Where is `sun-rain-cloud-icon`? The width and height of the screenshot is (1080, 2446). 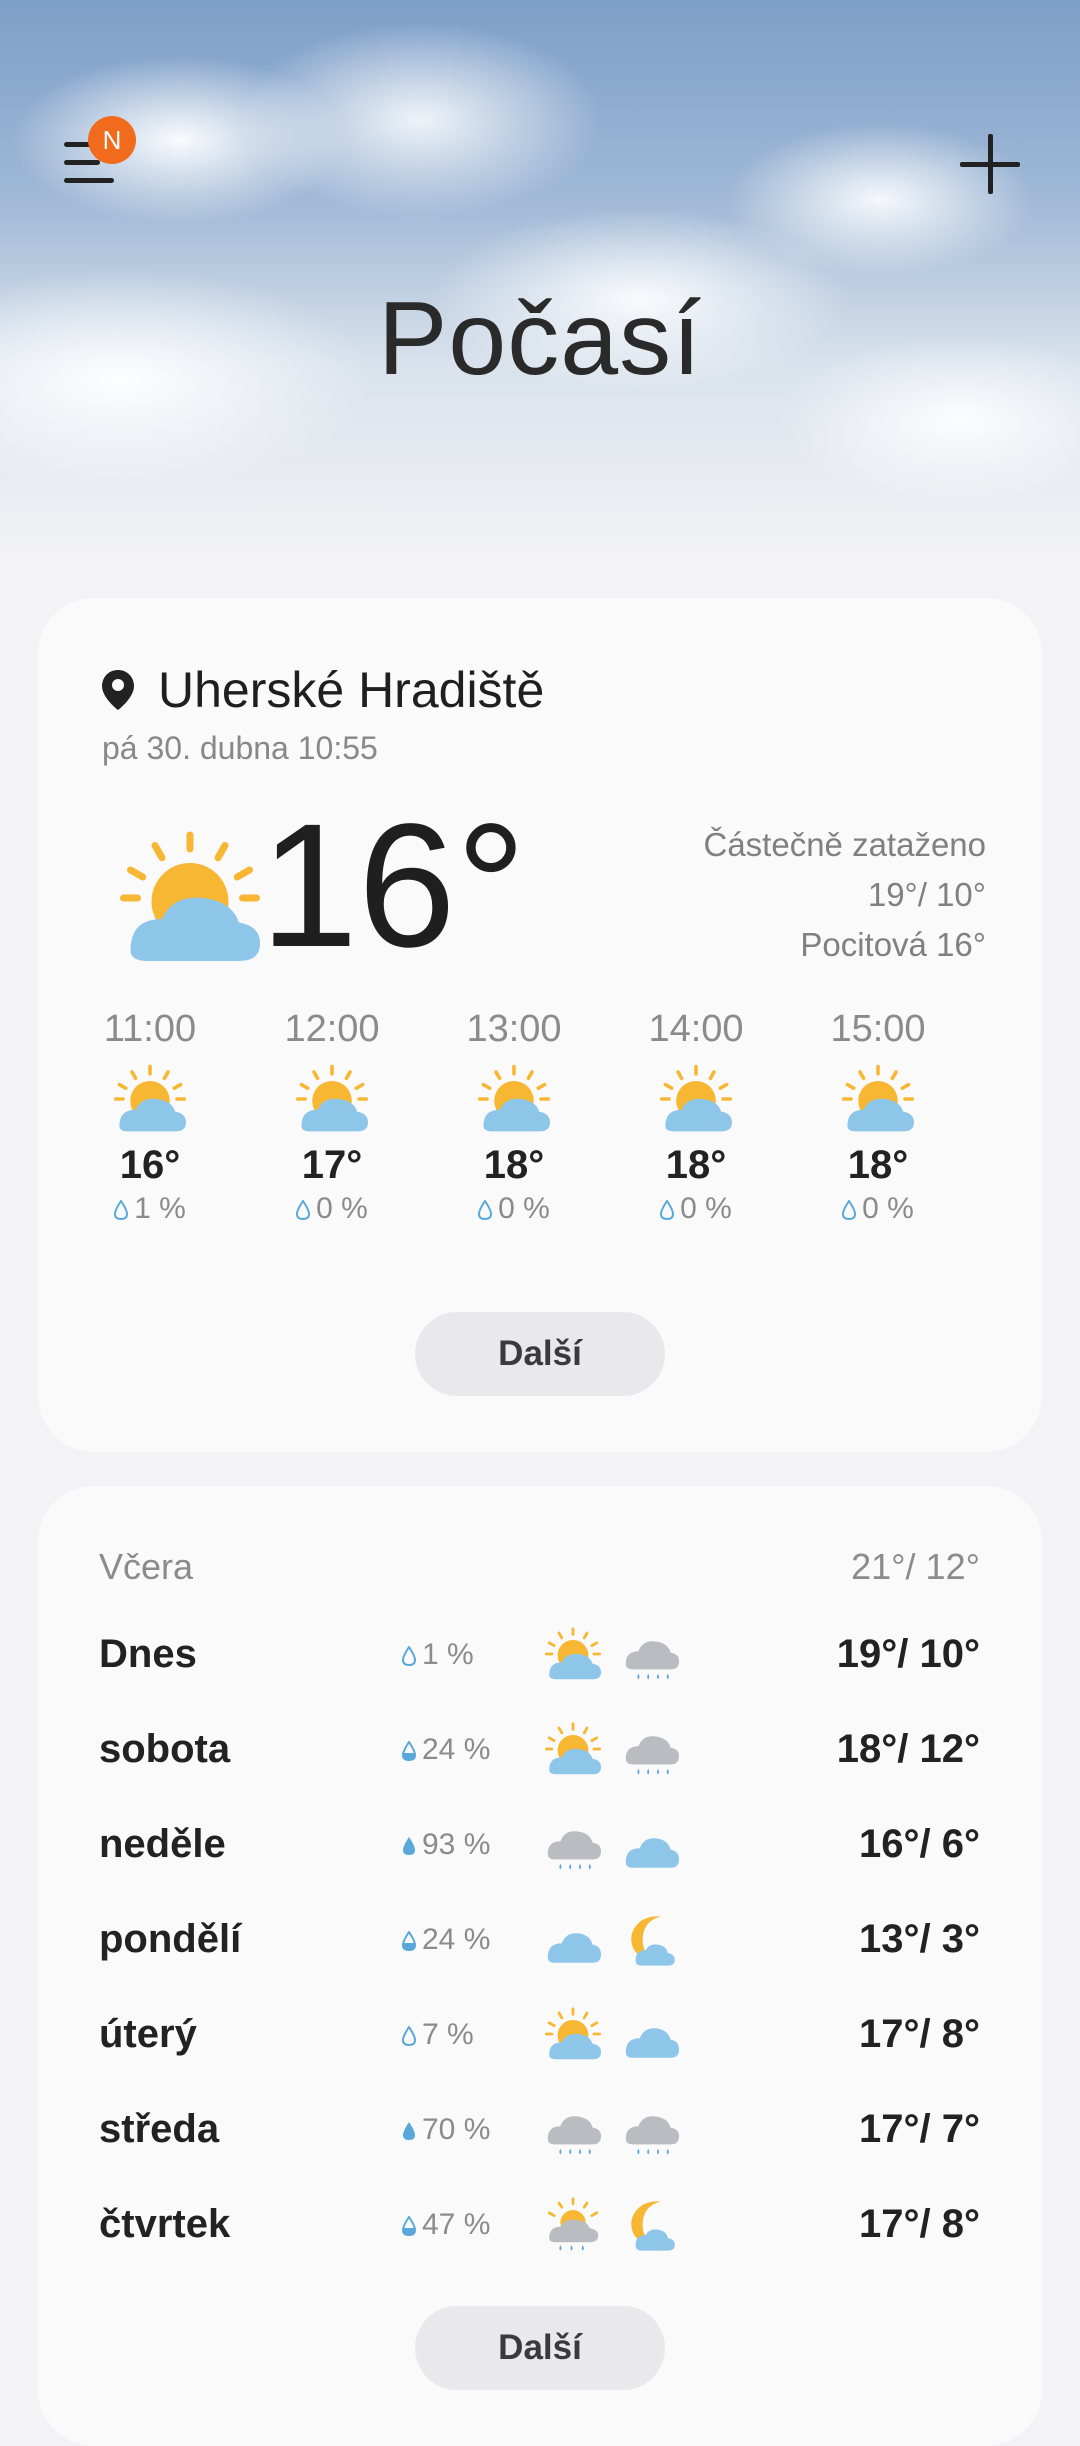 sun-rain-cloud-icon is located at coordinates (573, 2224).